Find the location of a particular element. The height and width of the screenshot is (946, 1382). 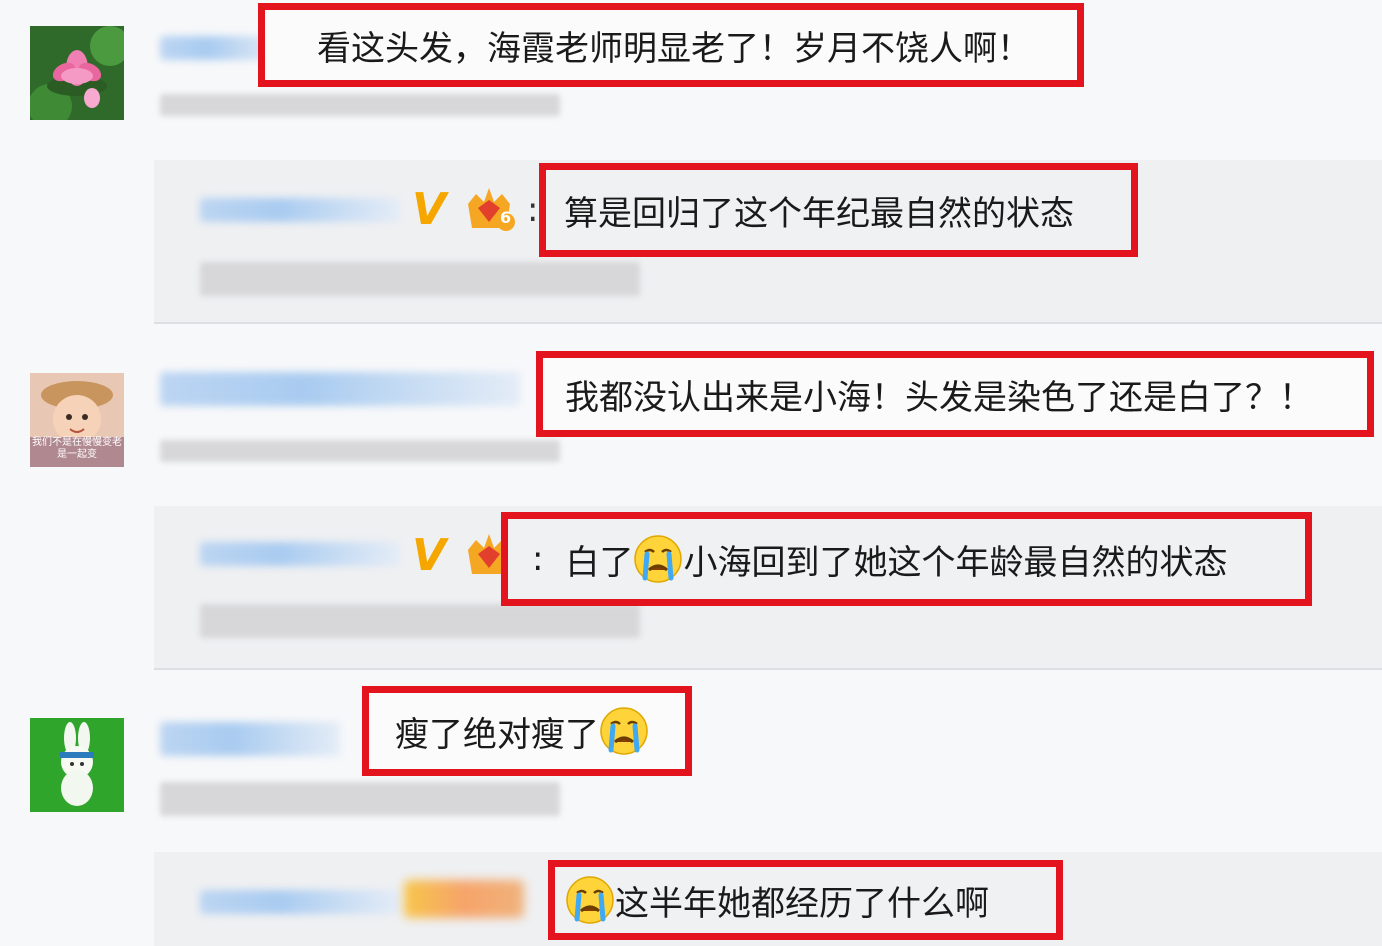

comment-highlight: 瘦了绝对瘦了 is located at coordinates (527, 731).